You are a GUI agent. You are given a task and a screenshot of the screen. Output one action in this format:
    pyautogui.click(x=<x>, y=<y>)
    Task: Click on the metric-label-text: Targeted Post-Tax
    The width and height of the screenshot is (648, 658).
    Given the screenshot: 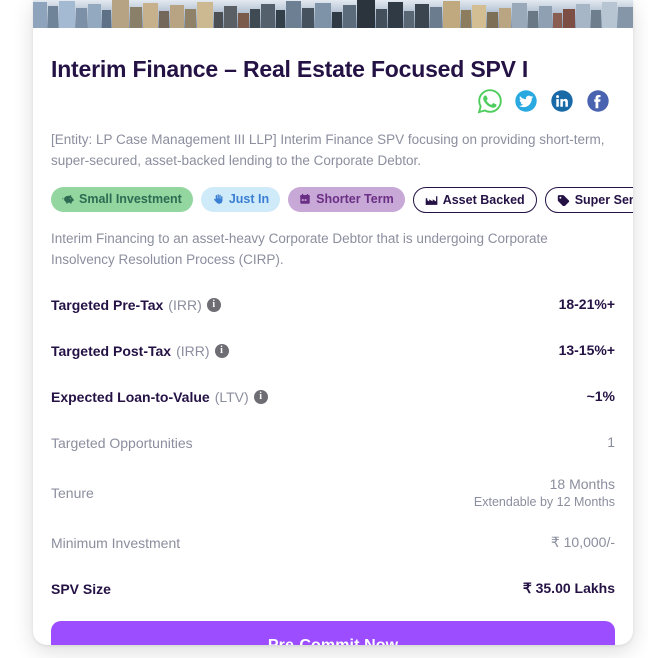 What is the action you would take?
    pyautogui.click(x=111, y=350)
    